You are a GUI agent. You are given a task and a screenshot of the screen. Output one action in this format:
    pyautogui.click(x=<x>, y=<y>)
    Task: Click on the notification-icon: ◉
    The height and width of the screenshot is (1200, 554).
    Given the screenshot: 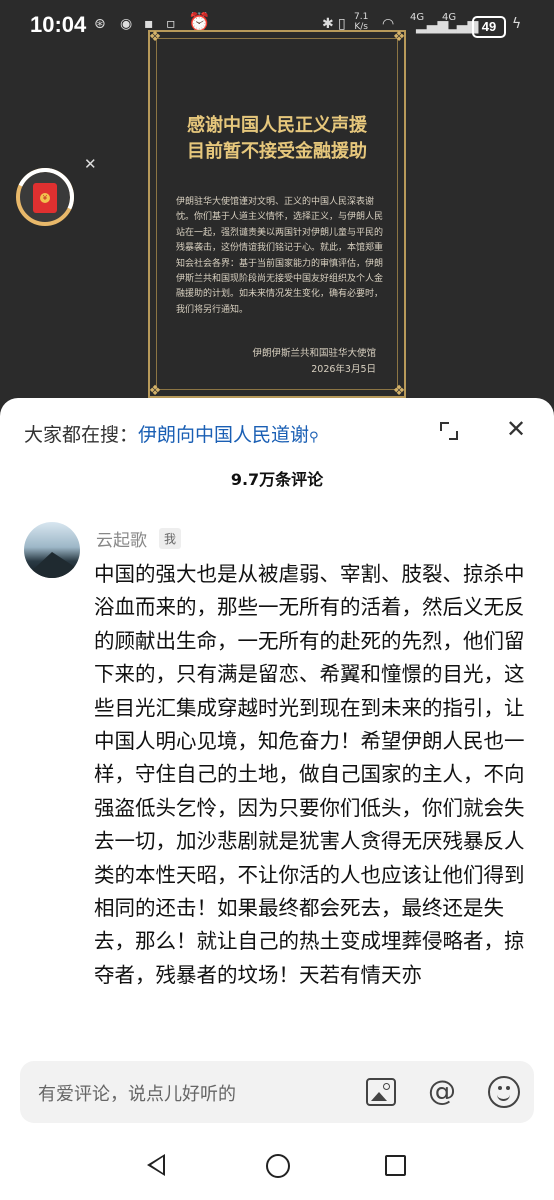 What is the action you would take?
    pyautogui.click(x=126, y=24)
    